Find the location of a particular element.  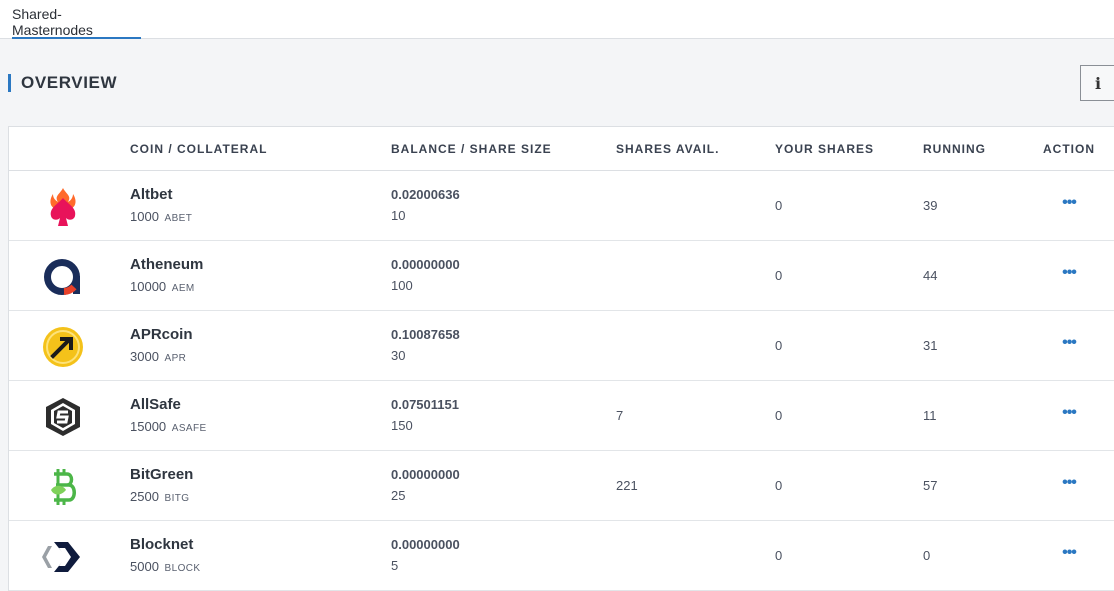

coin-collateral: 3000 APR is located at coordinates (158, 356).